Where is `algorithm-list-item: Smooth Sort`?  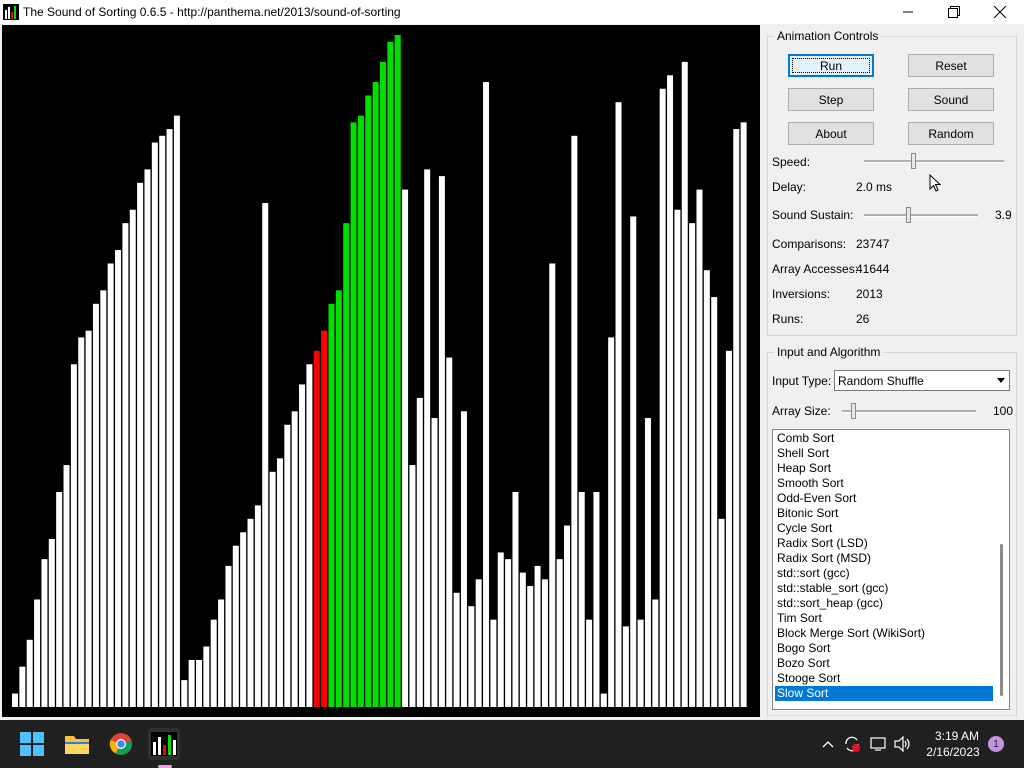
algorithm-list-item: Smooth Sort is located at coordinates (884, 483).